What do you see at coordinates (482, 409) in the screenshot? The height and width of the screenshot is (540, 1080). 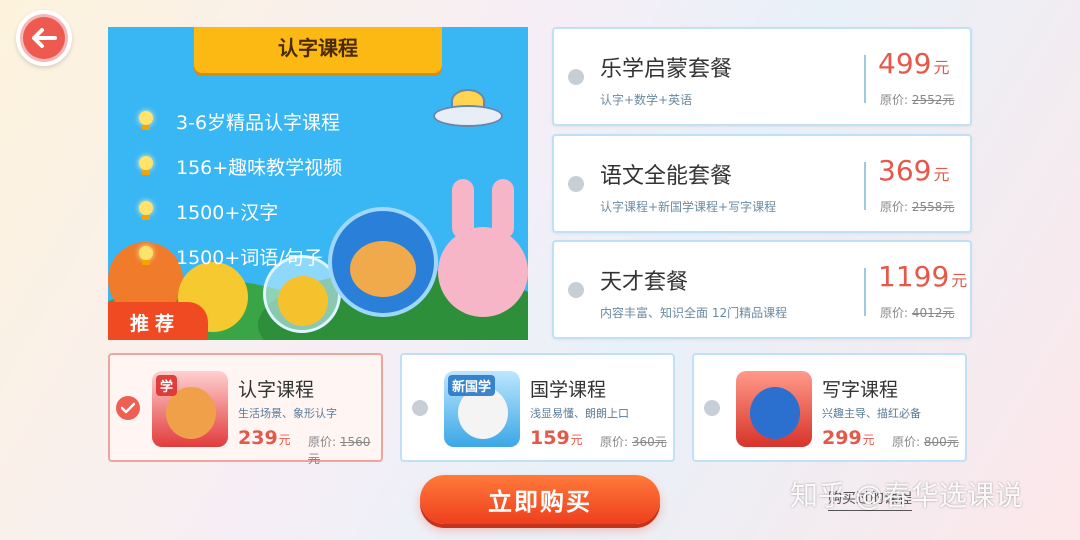 I see `course-thumbnail: 新国学` at bounding box center [482, 409].